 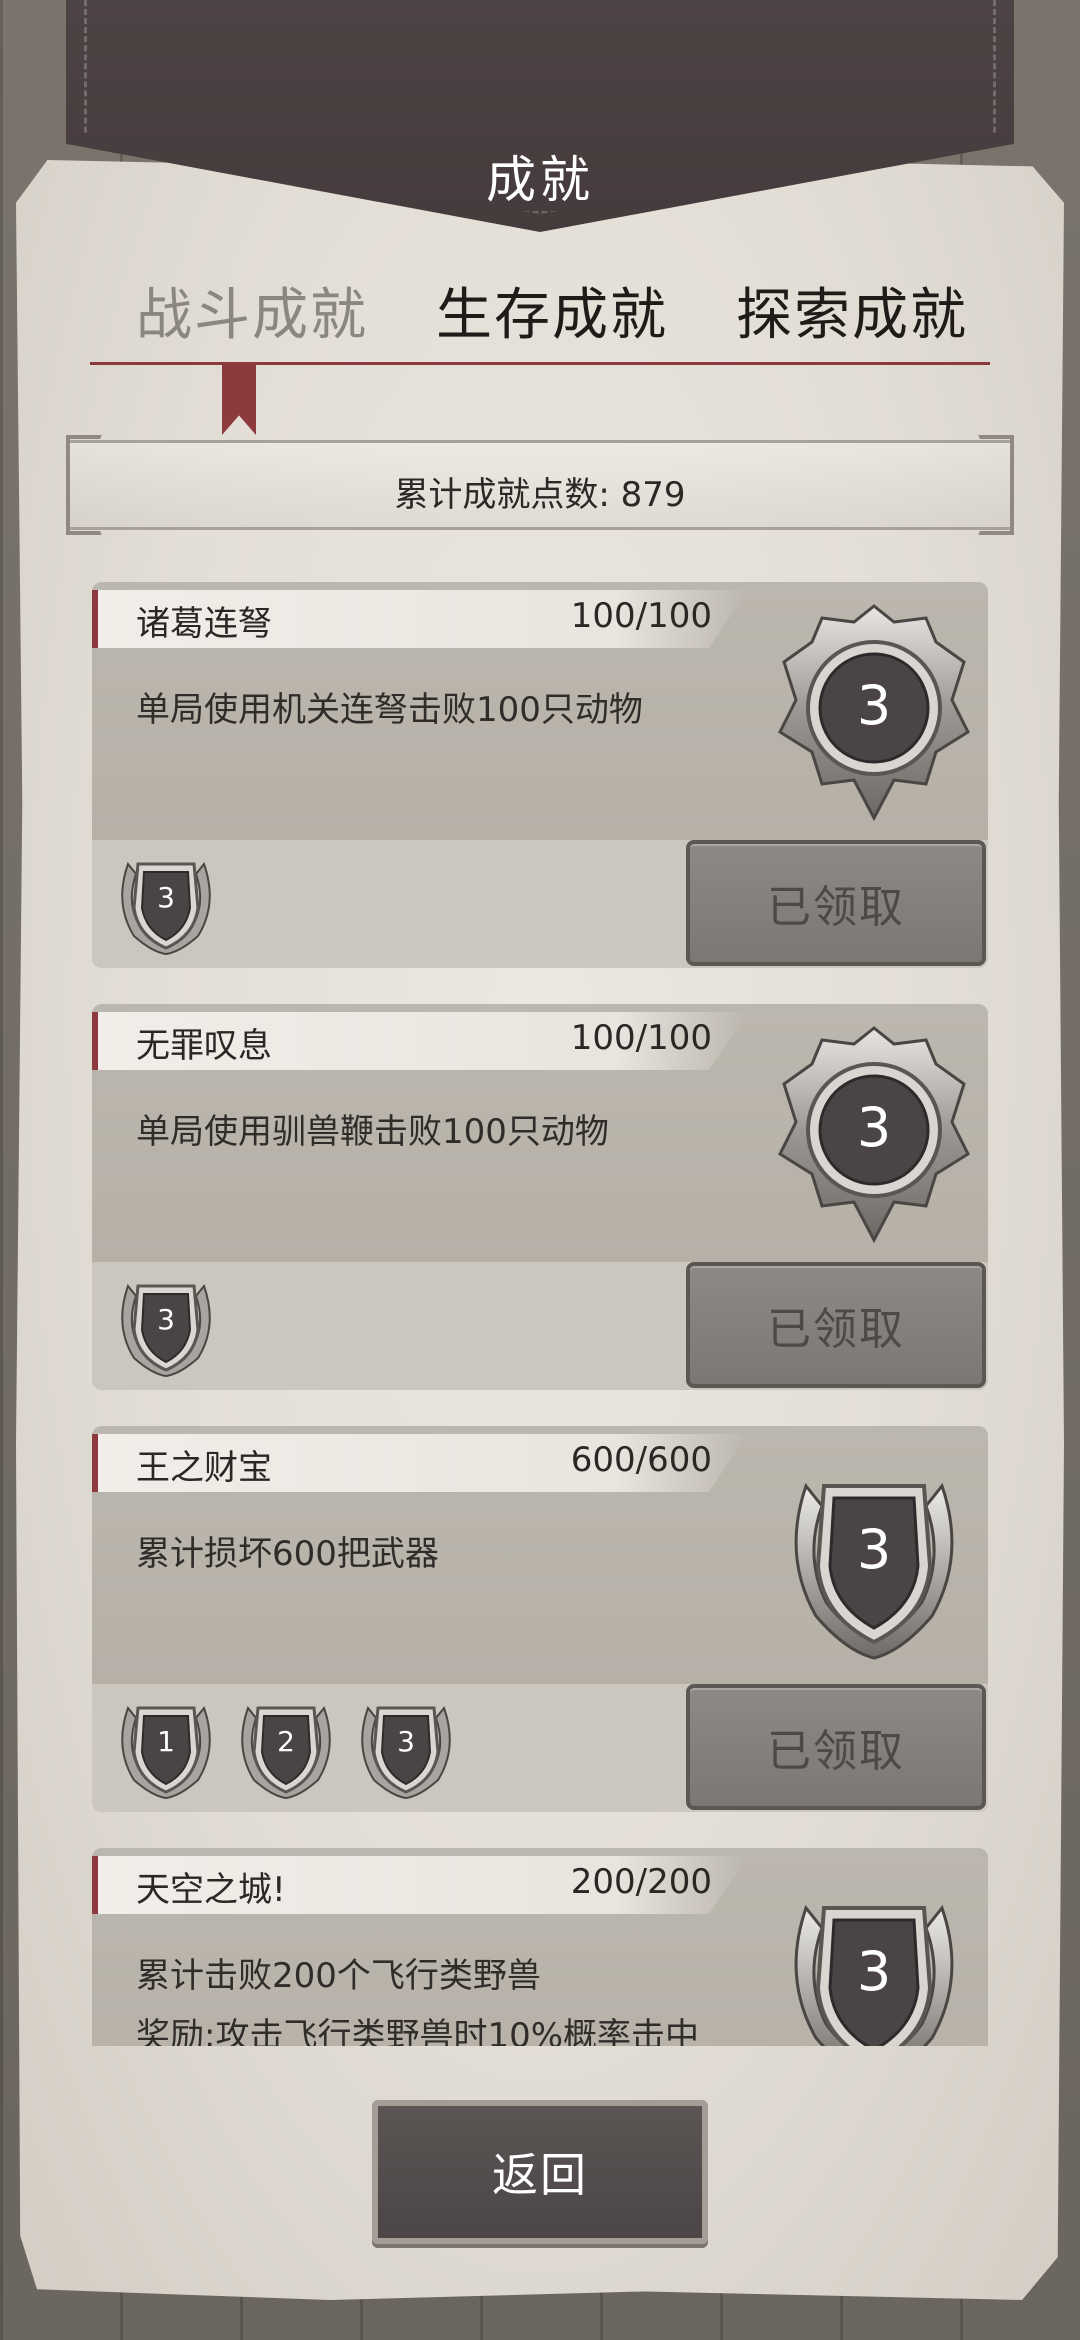 I want to click on page-title: 成就, so click(x=540, y=180).